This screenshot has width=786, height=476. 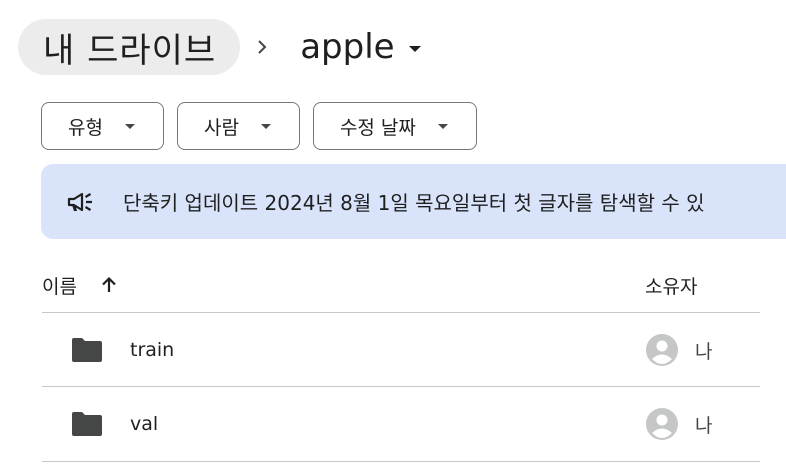 I want to click on filter-type-chip: 유형, so click(x=102, y=126).